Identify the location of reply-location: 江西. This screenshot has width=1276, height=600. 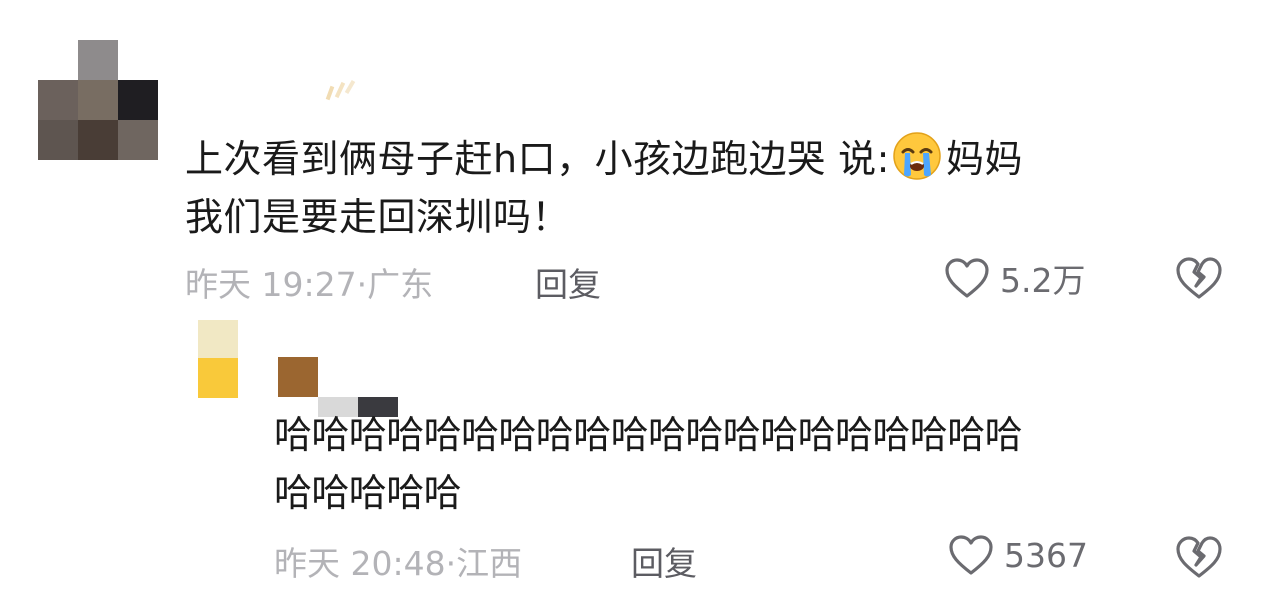
(489, 563).